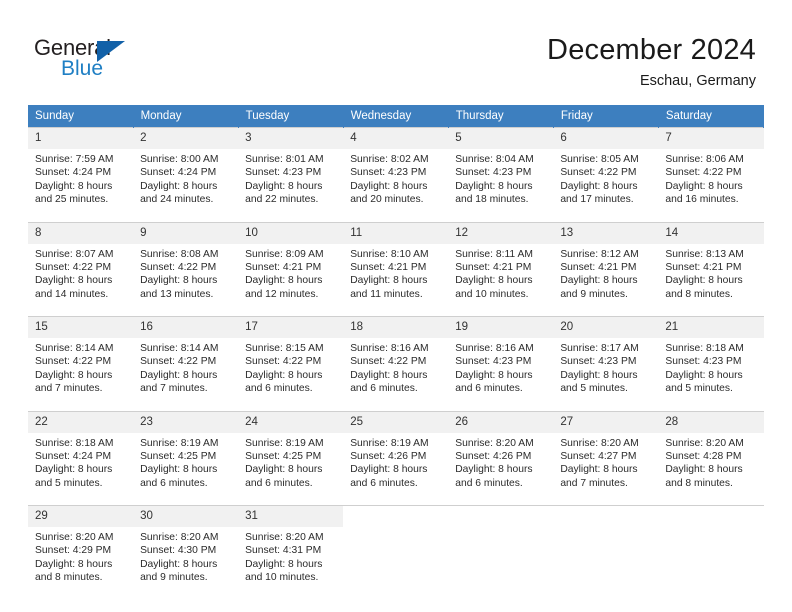 This screenshot has width=792, height=612. What do you see at coordinates (711, 422) in the screenshot?
I see `day-number: 28` at bounding box center [711, 422].